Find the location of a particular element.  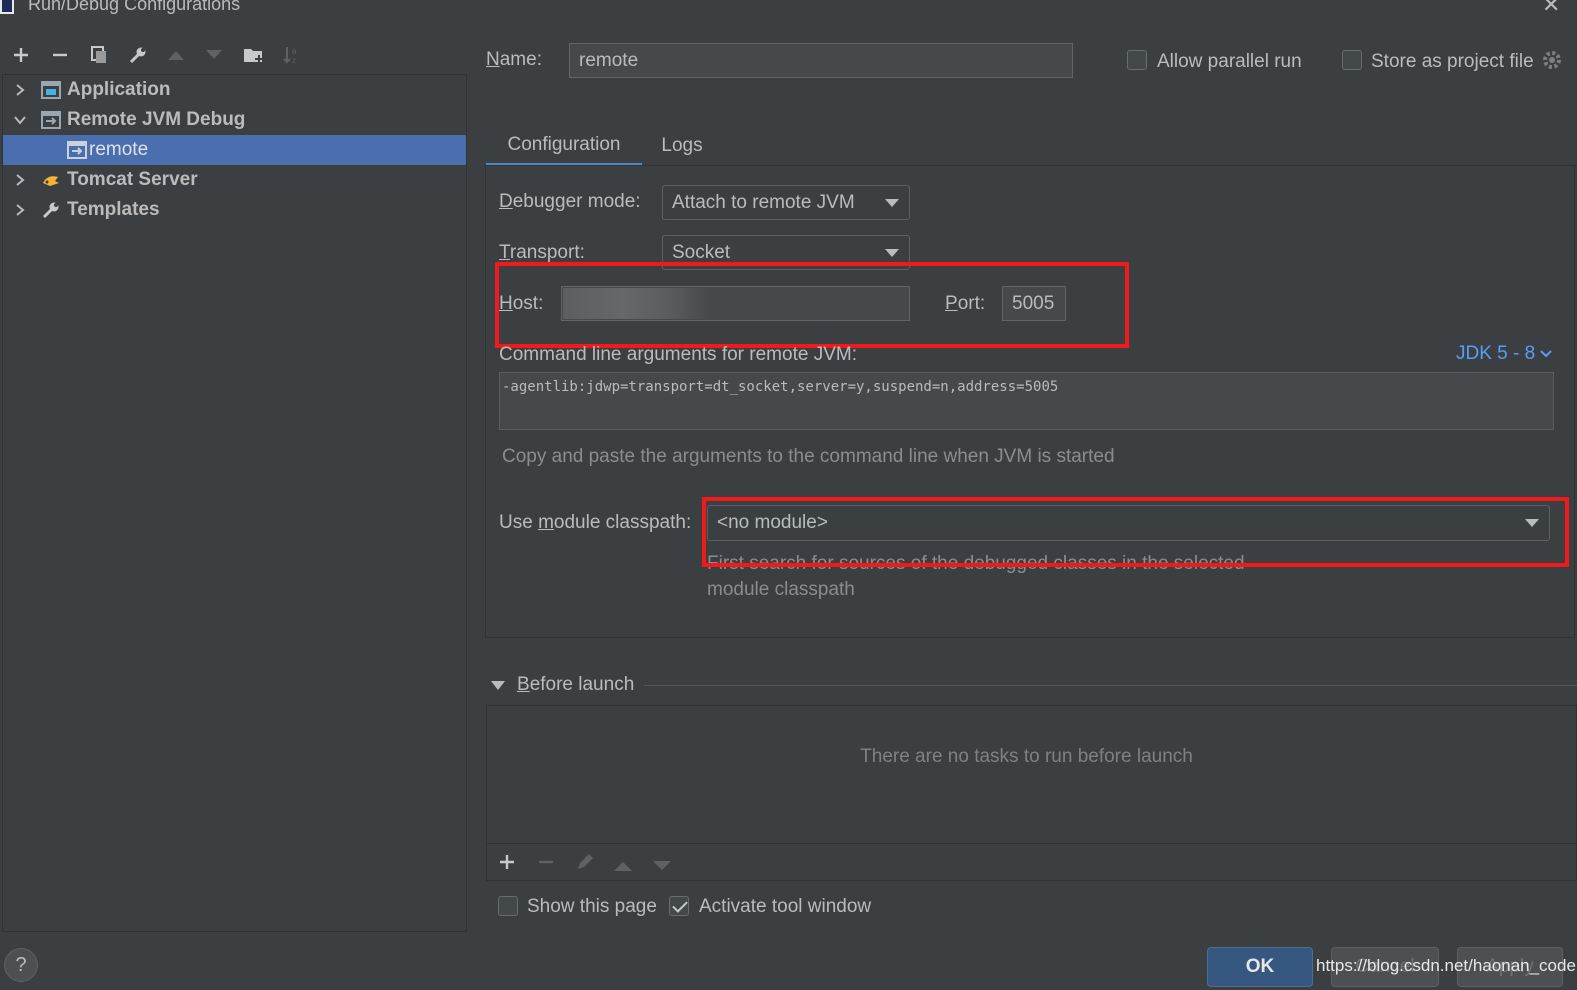

cmd-args-label: Command line arguments for remote JVM: is located at coordinates (678, 354).